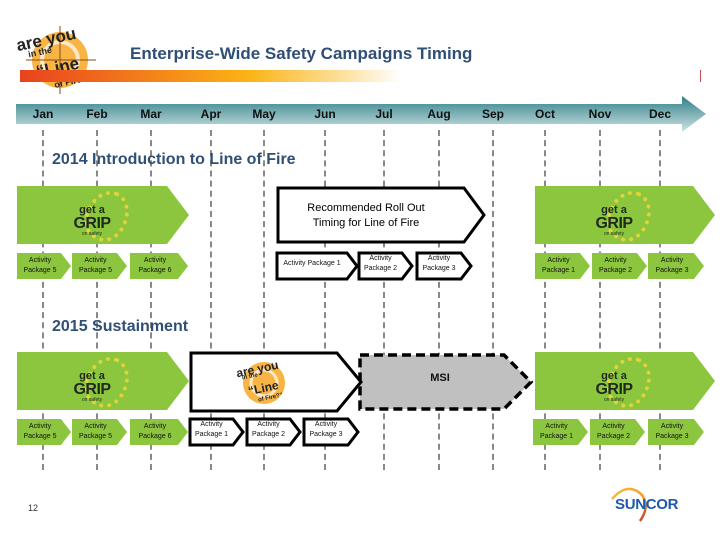 Image resolution: width=720 pixels, height=540 pixels. What do you see at coordinates (211, 114) in the screenshot?
I see `month-label-apr: Apr` at bounding box center [211, 114].